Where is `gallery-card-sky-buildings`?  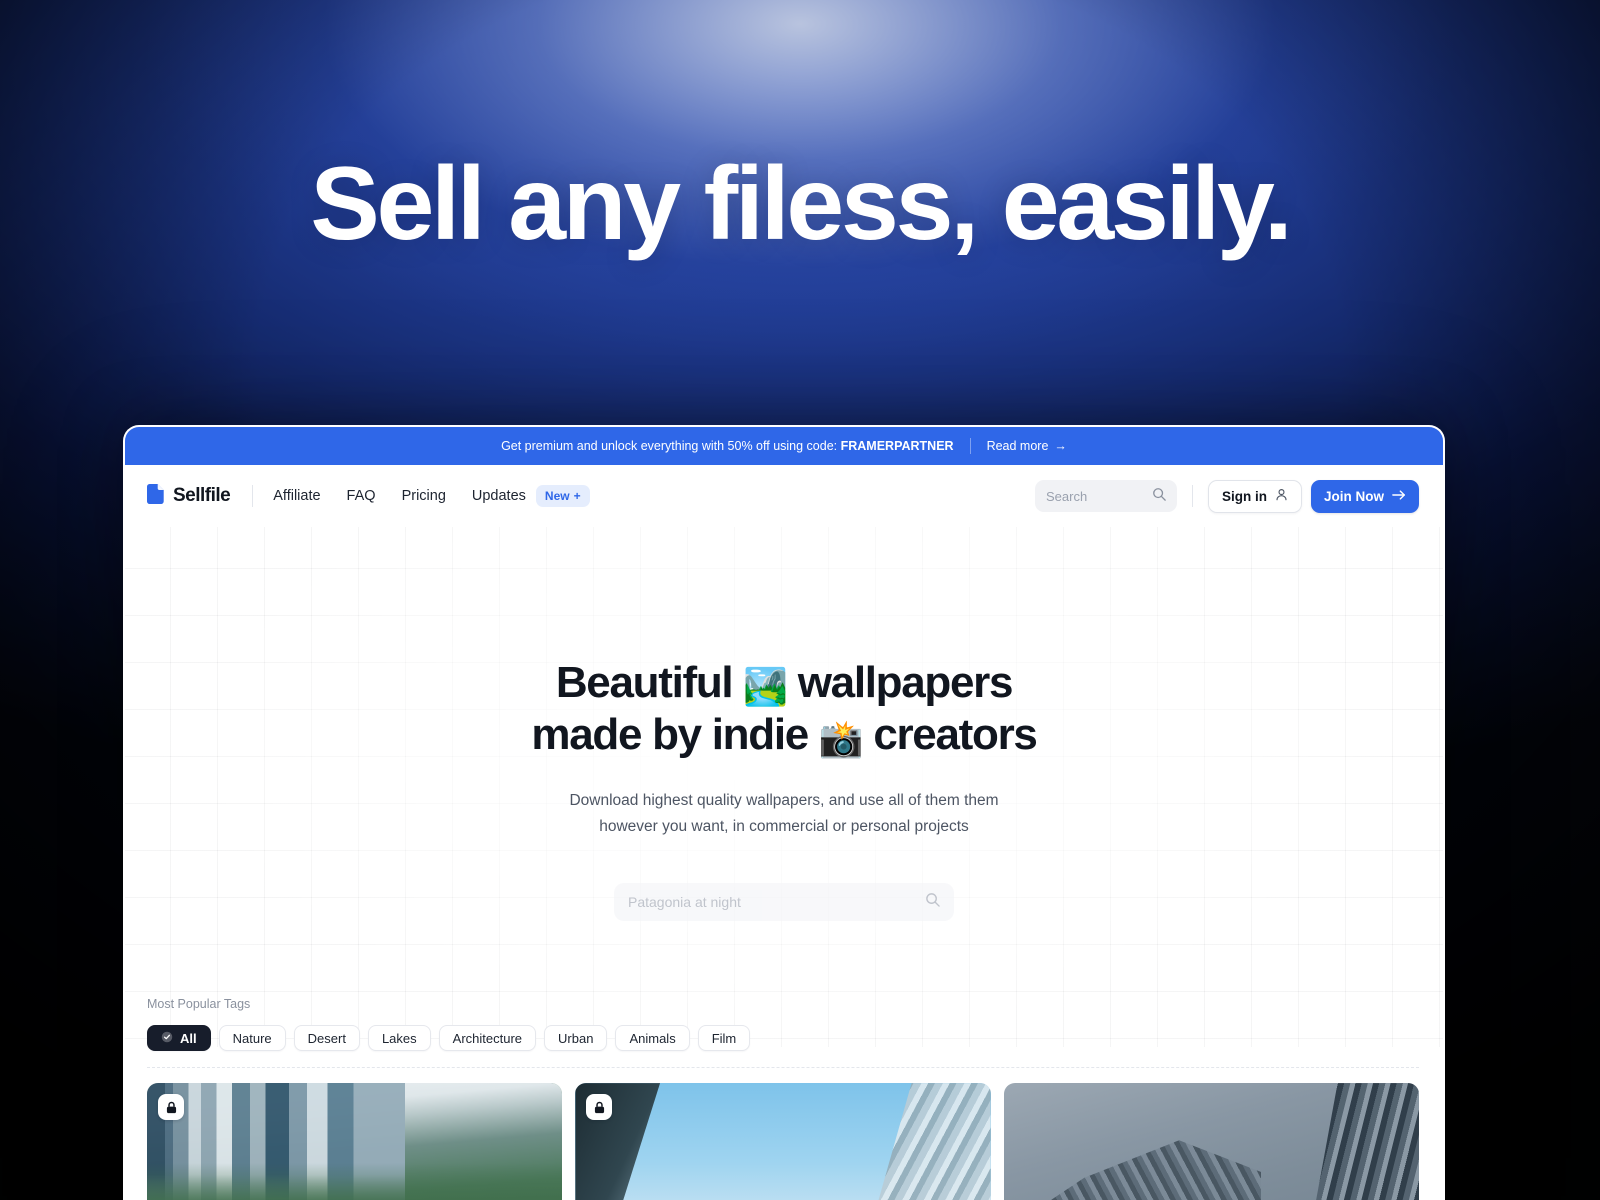 gallery-card-sky-buildings is located at coordinates (783, 1141).